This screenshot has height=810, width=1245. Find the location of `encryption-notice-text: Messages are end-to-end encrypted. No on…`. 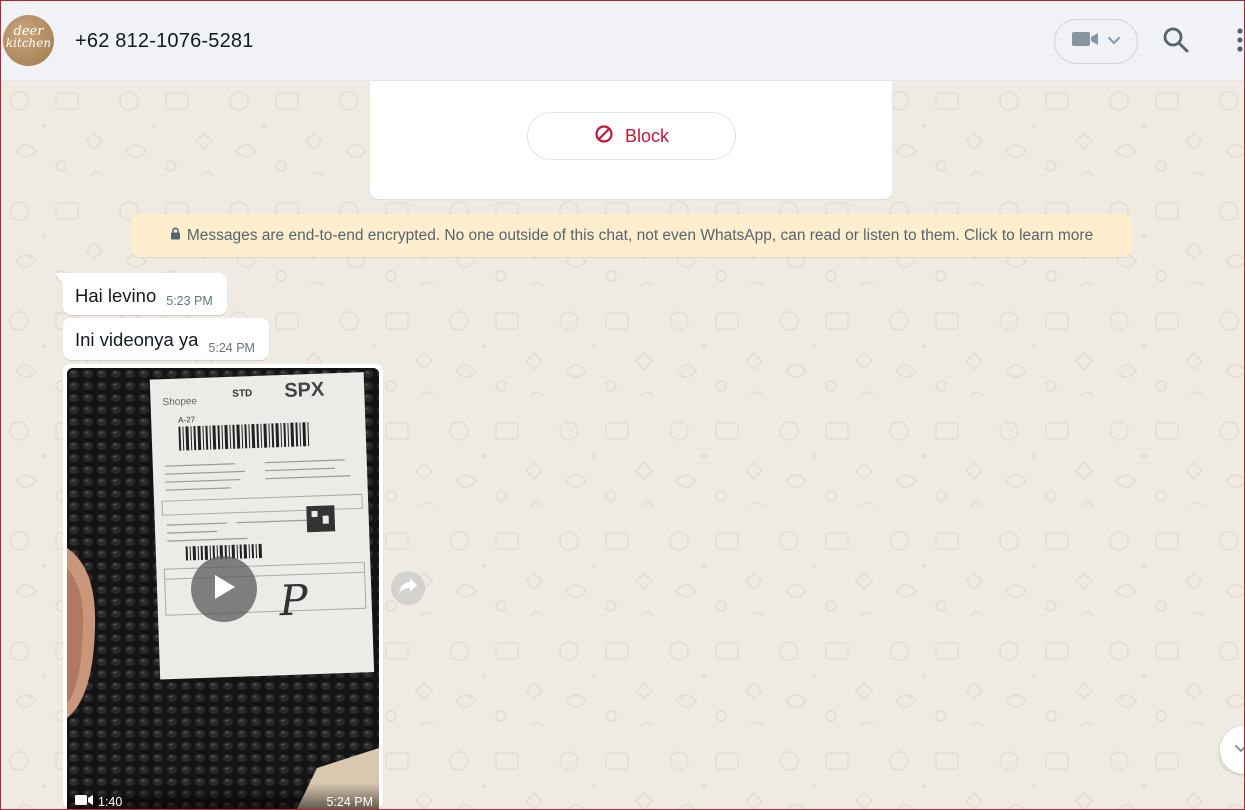

encryption-notice-text: Messages are end-to-end encrypted. No on… is located at coordinates (640, 235).